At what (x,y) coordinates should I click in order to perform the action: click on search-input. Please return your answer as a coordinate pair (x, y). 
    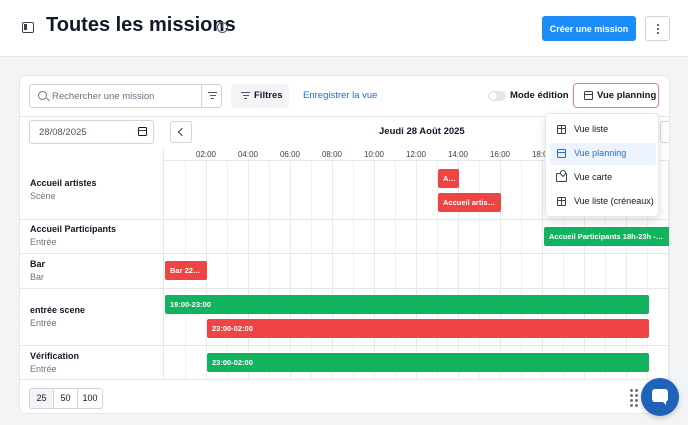
    Looking at the image, I should click on (124, 96).